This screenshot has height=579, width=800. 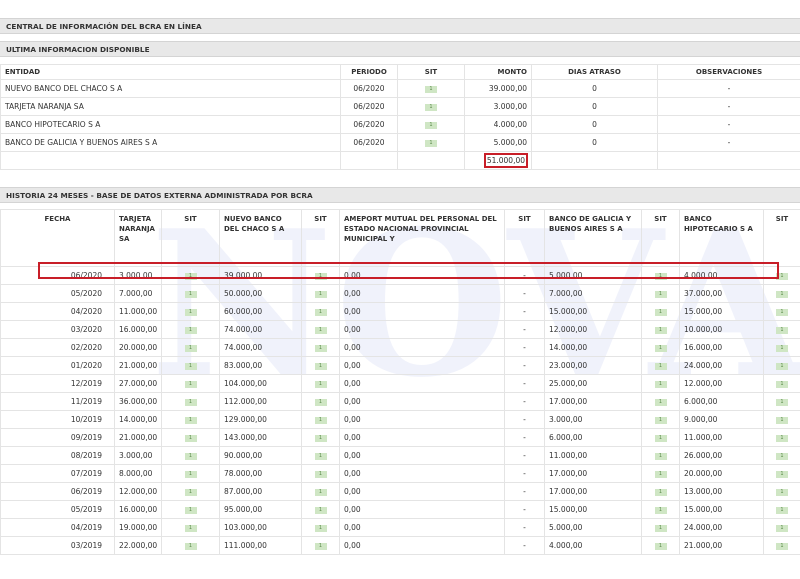 What do you see at coordinates (721, 275) in the screenshot?
I see `hipotecario-cell: 4.000,00` at bounding box center [721, 275].